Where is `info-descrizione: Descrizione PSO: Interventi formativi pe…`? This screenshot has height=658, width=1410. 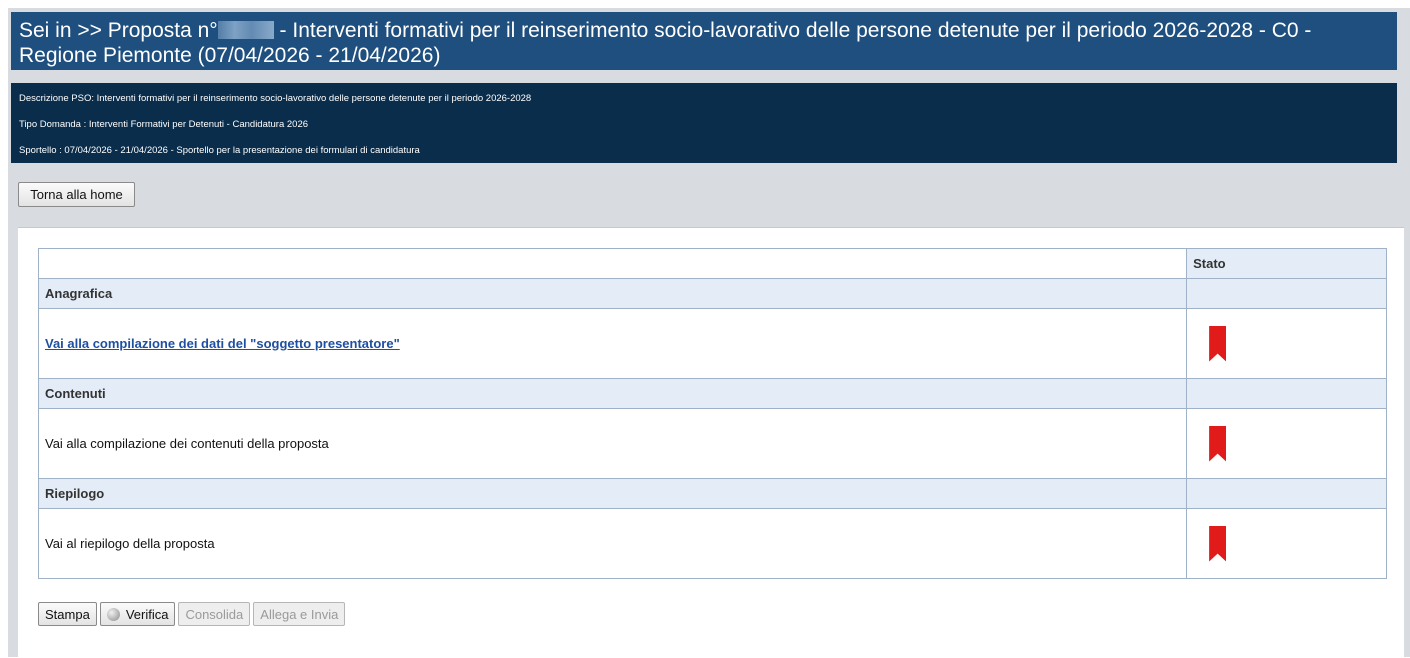 info-descrizione: Descrizione PSO: Interventi formativi pe… is located at coordinates (275, 98).